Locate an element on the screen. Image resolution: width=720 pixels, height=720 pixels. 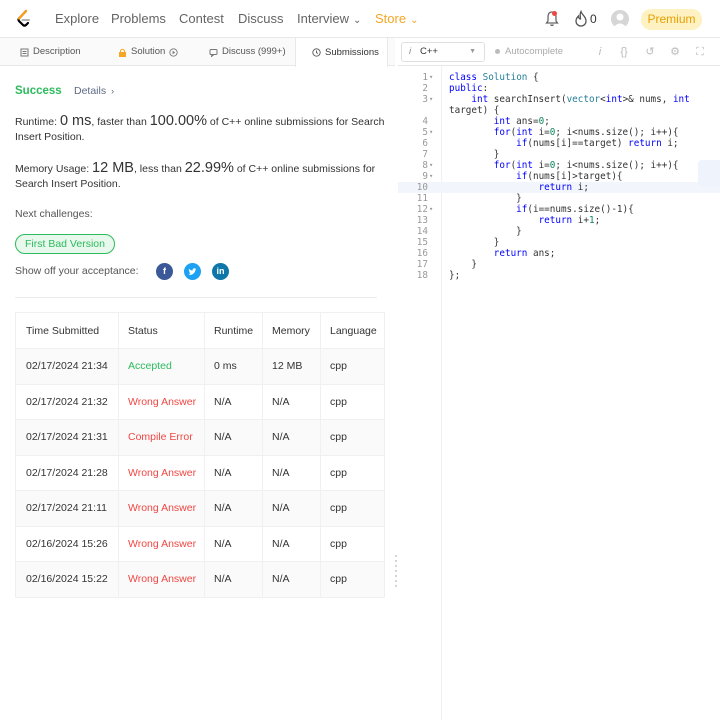
nav-explore: Explore is located at coordinates (77, 18).